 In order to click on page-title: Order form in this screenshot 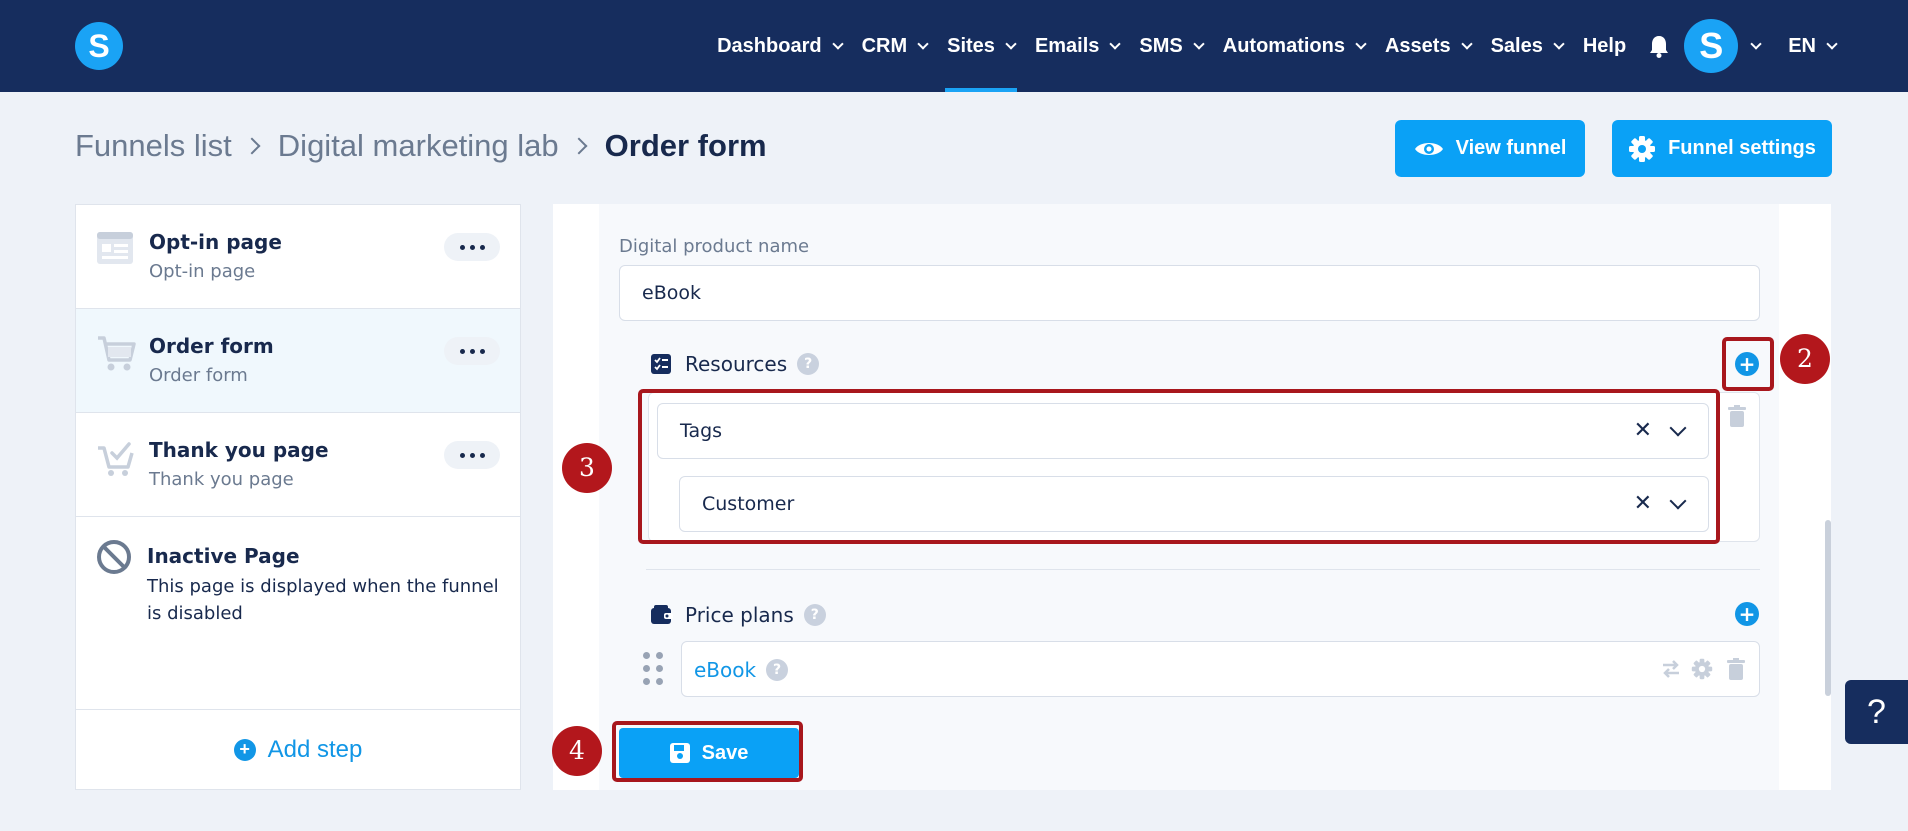, I will do `click(685, 145)`.